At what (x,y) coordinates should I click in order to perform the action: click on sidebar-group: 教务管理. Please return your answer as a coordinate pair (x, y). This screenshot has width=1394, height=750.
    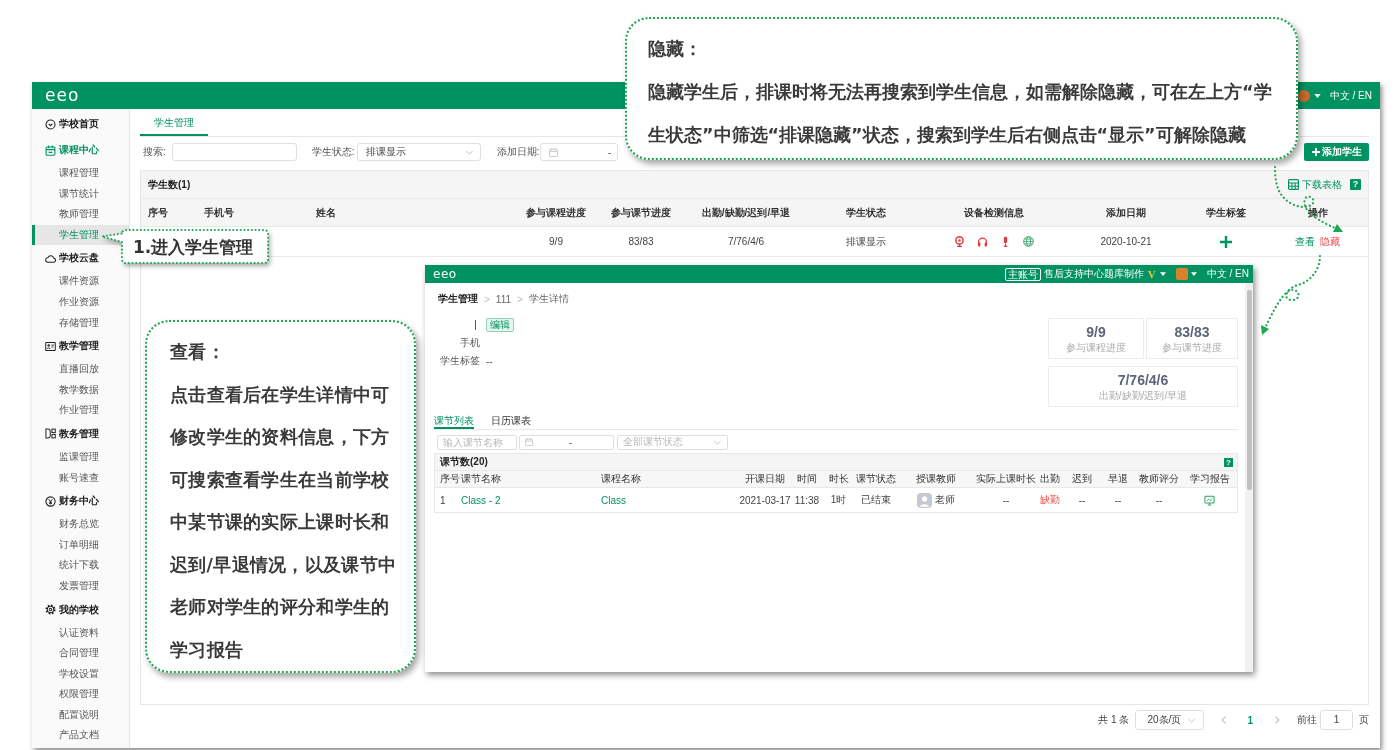
    Looking at the image, I should click on (80, 433).